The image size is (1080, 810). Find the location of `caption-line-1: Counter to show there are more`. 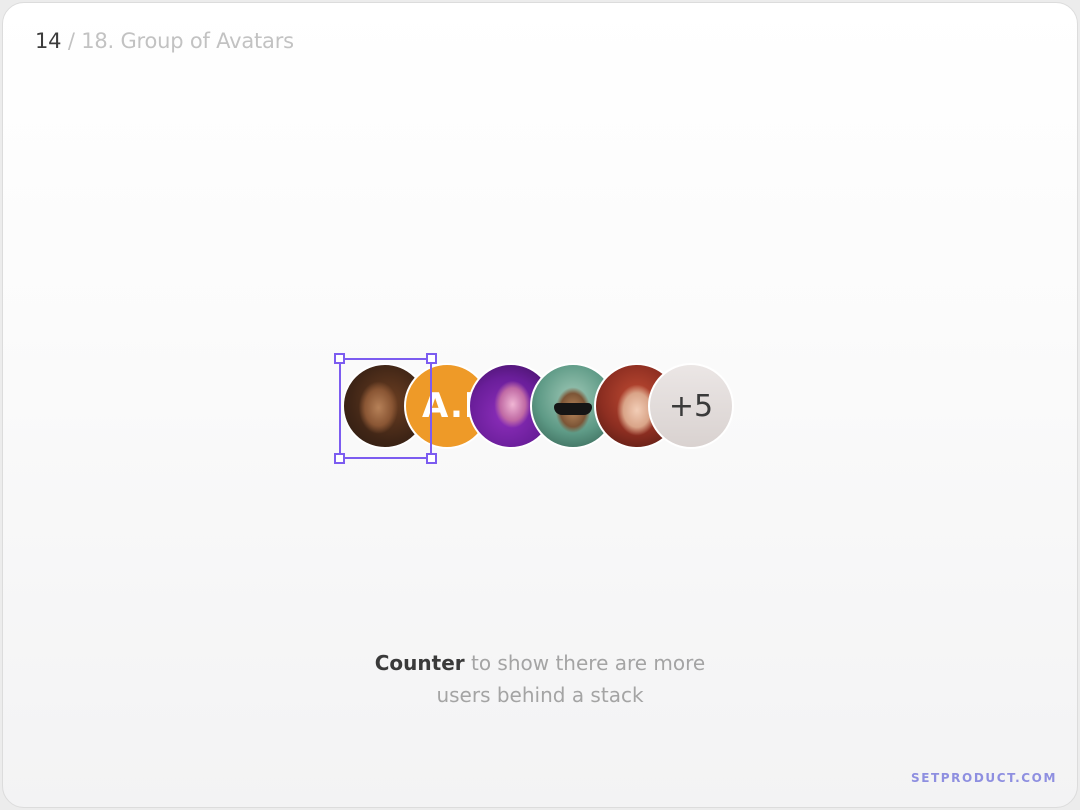

caption-line-1: Counter to show there are more is located at coordinates (540, 663).